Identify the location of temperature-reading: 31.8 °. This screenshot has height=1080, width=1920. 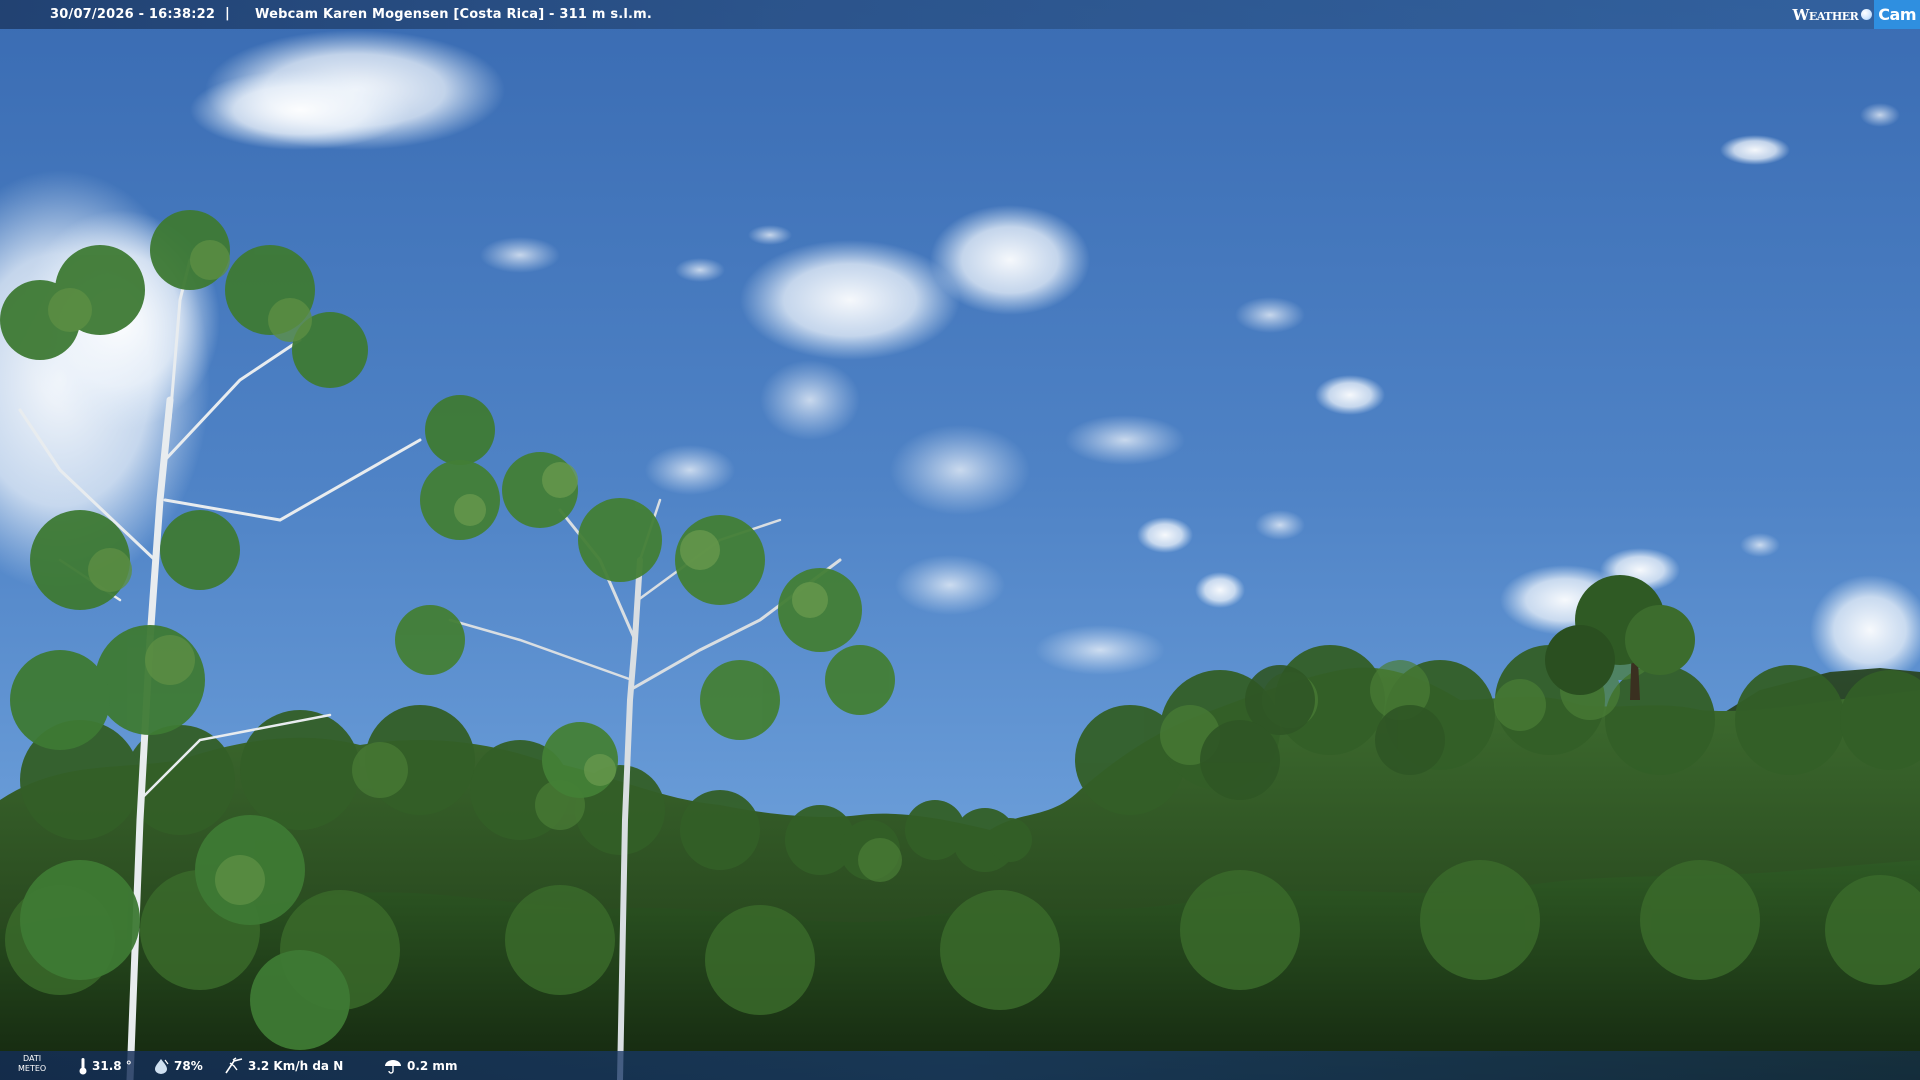
(105, 1065).